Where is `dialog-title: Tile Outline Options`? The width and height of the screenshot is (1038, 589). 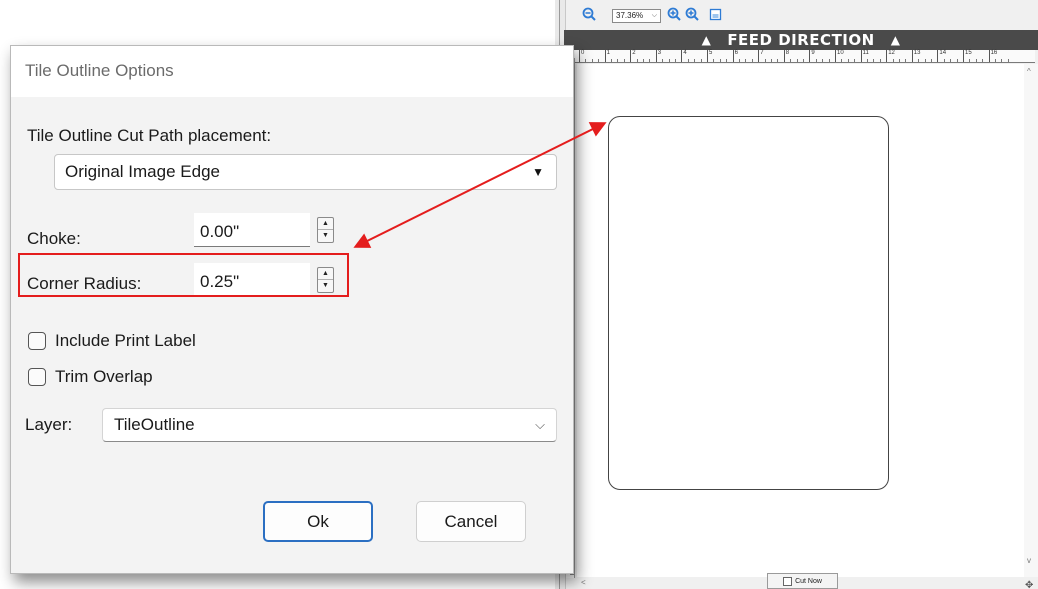 dialog-title: Tile Outline Options is located at coordinates (99, 70).